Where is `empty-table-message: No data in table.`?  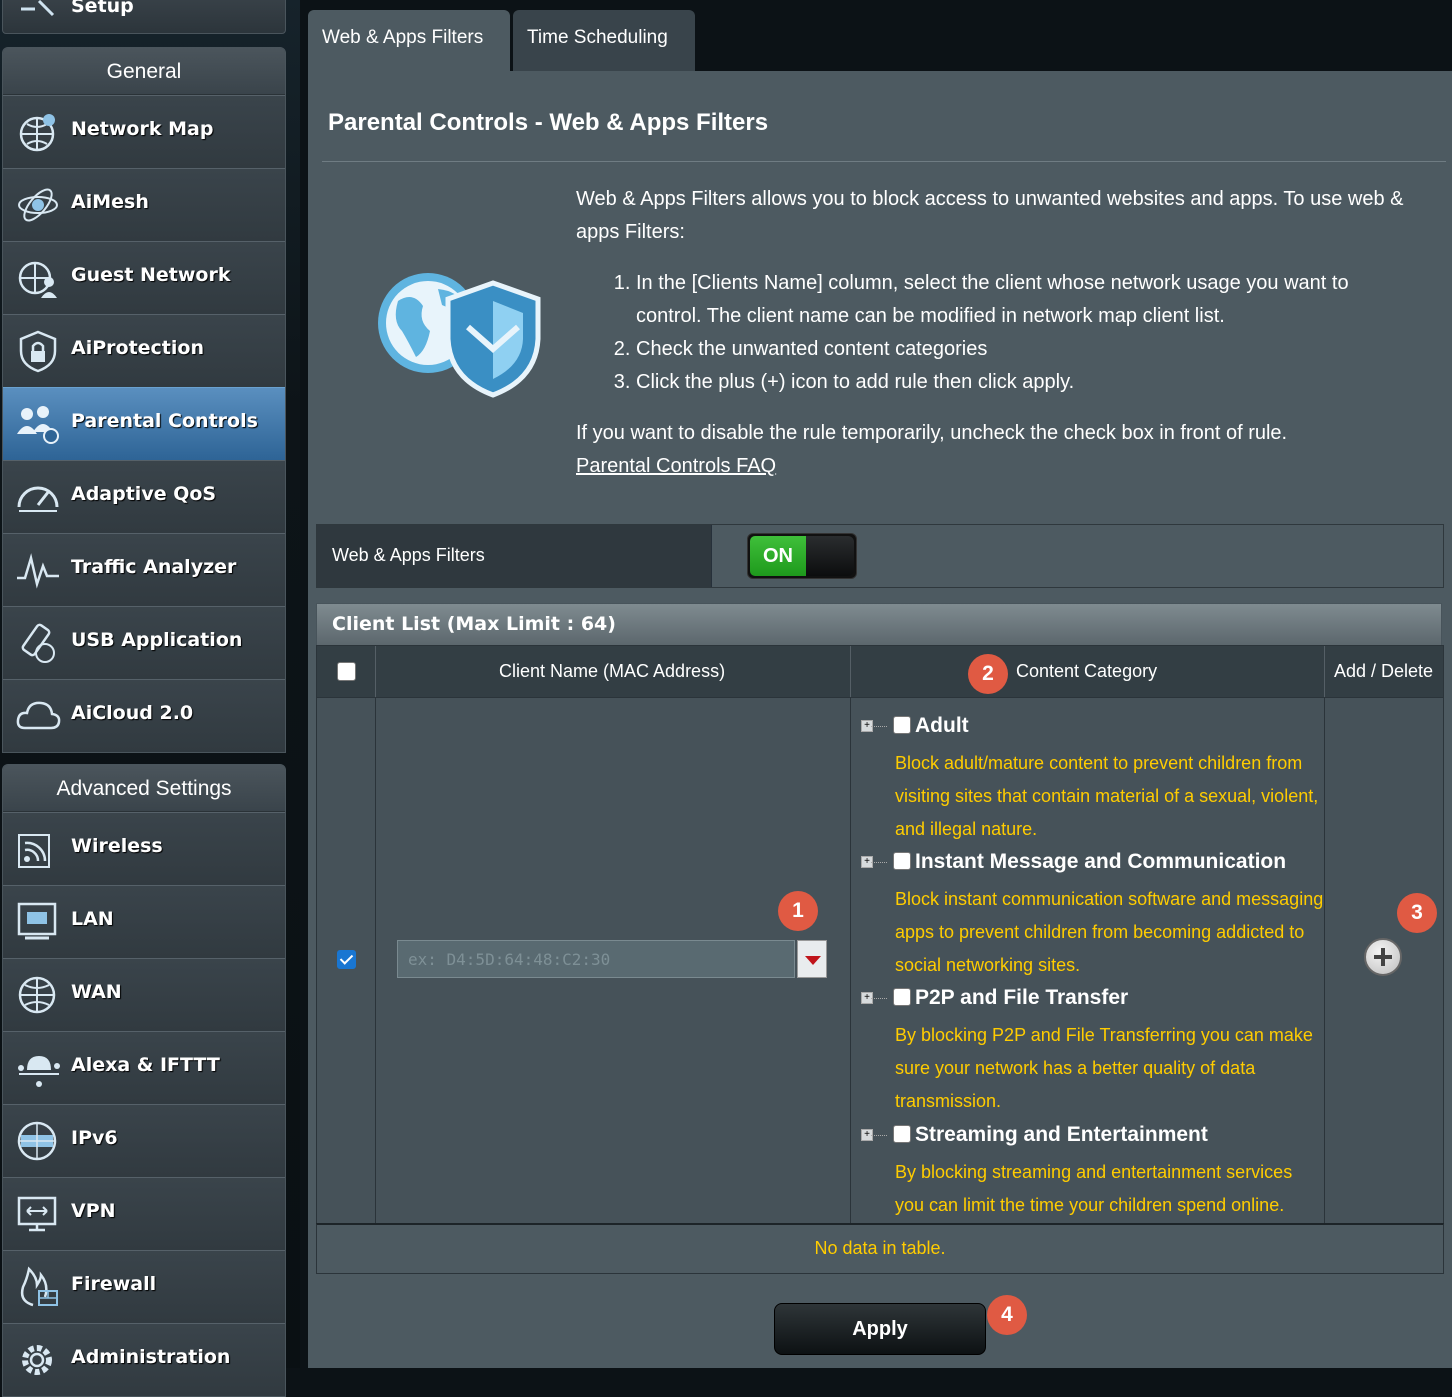 empty-table-message: No data in table. is located at coordinates (880, 1248).